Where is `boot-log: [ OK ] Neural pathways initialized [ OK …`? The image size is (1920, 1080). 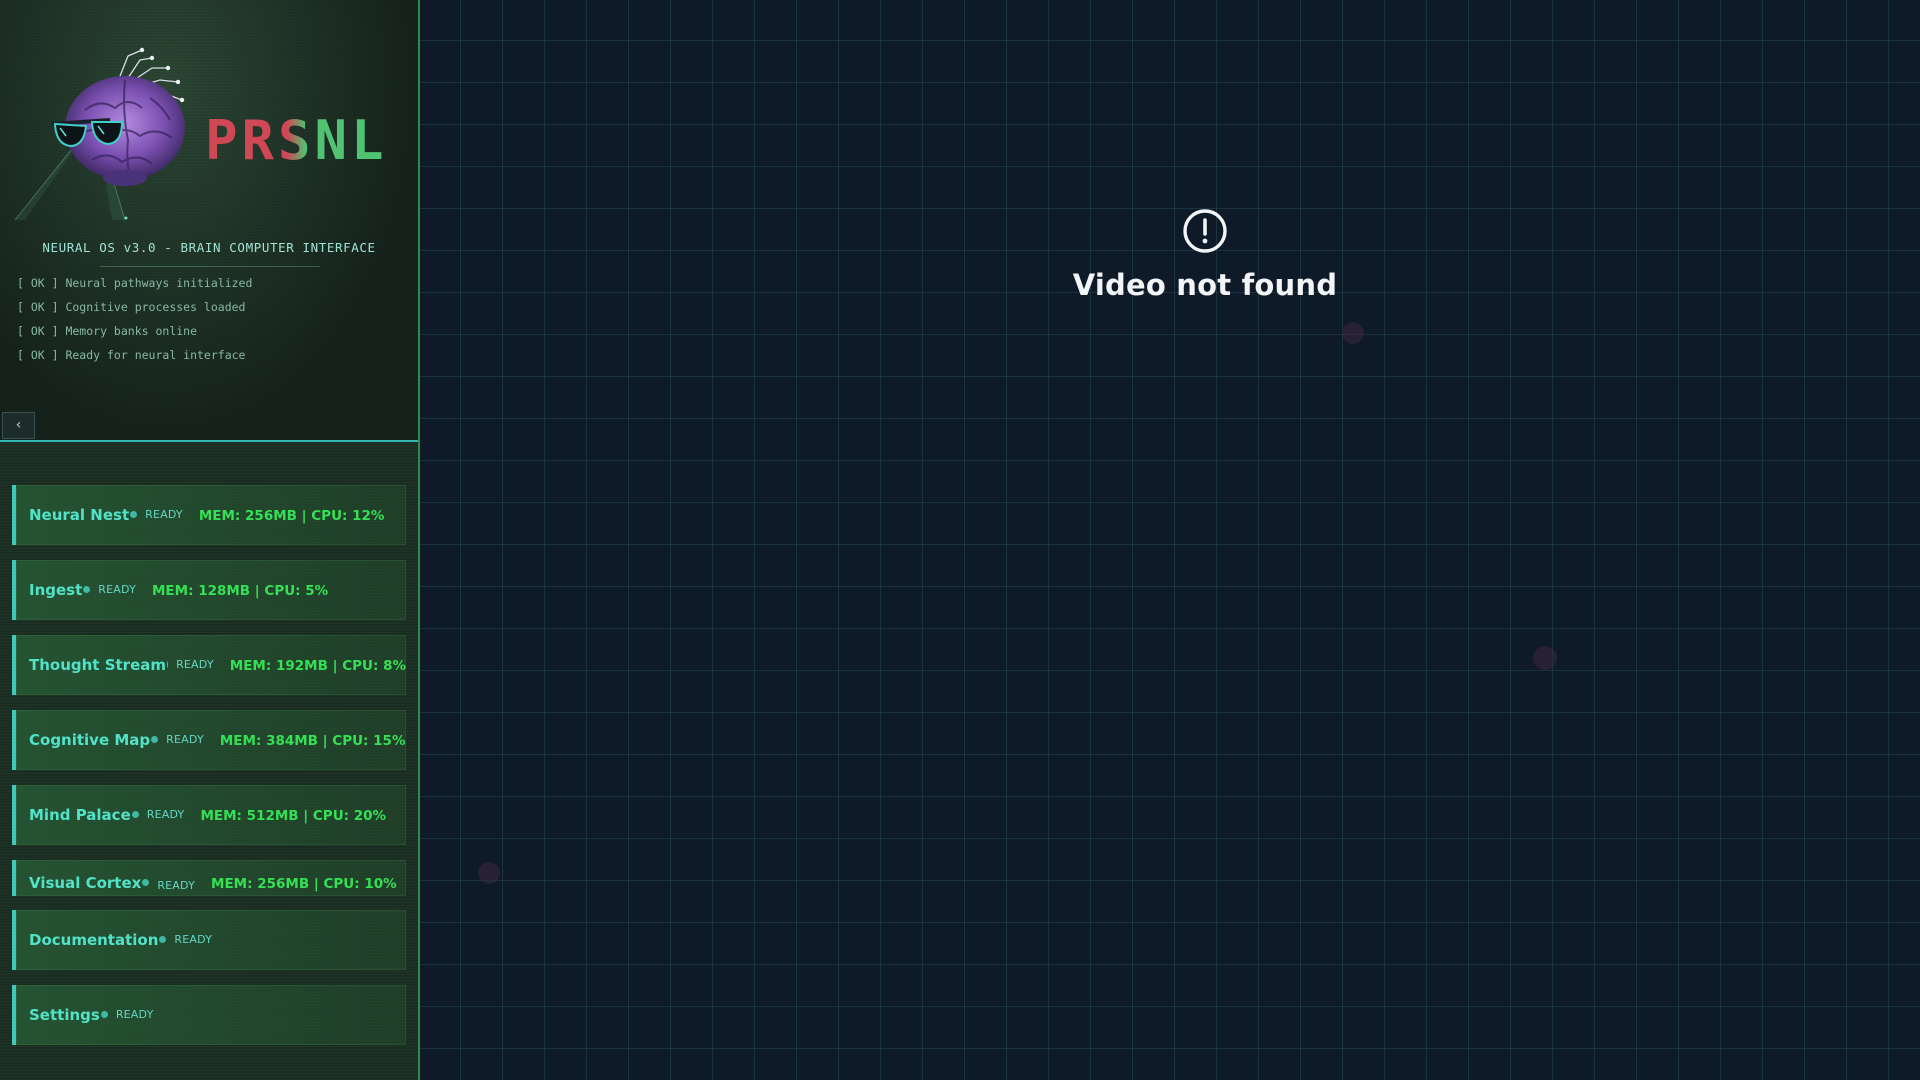 boot-log: [ OK ] Neural pathways initialized [ OK … is located at coordinates (134, 322).